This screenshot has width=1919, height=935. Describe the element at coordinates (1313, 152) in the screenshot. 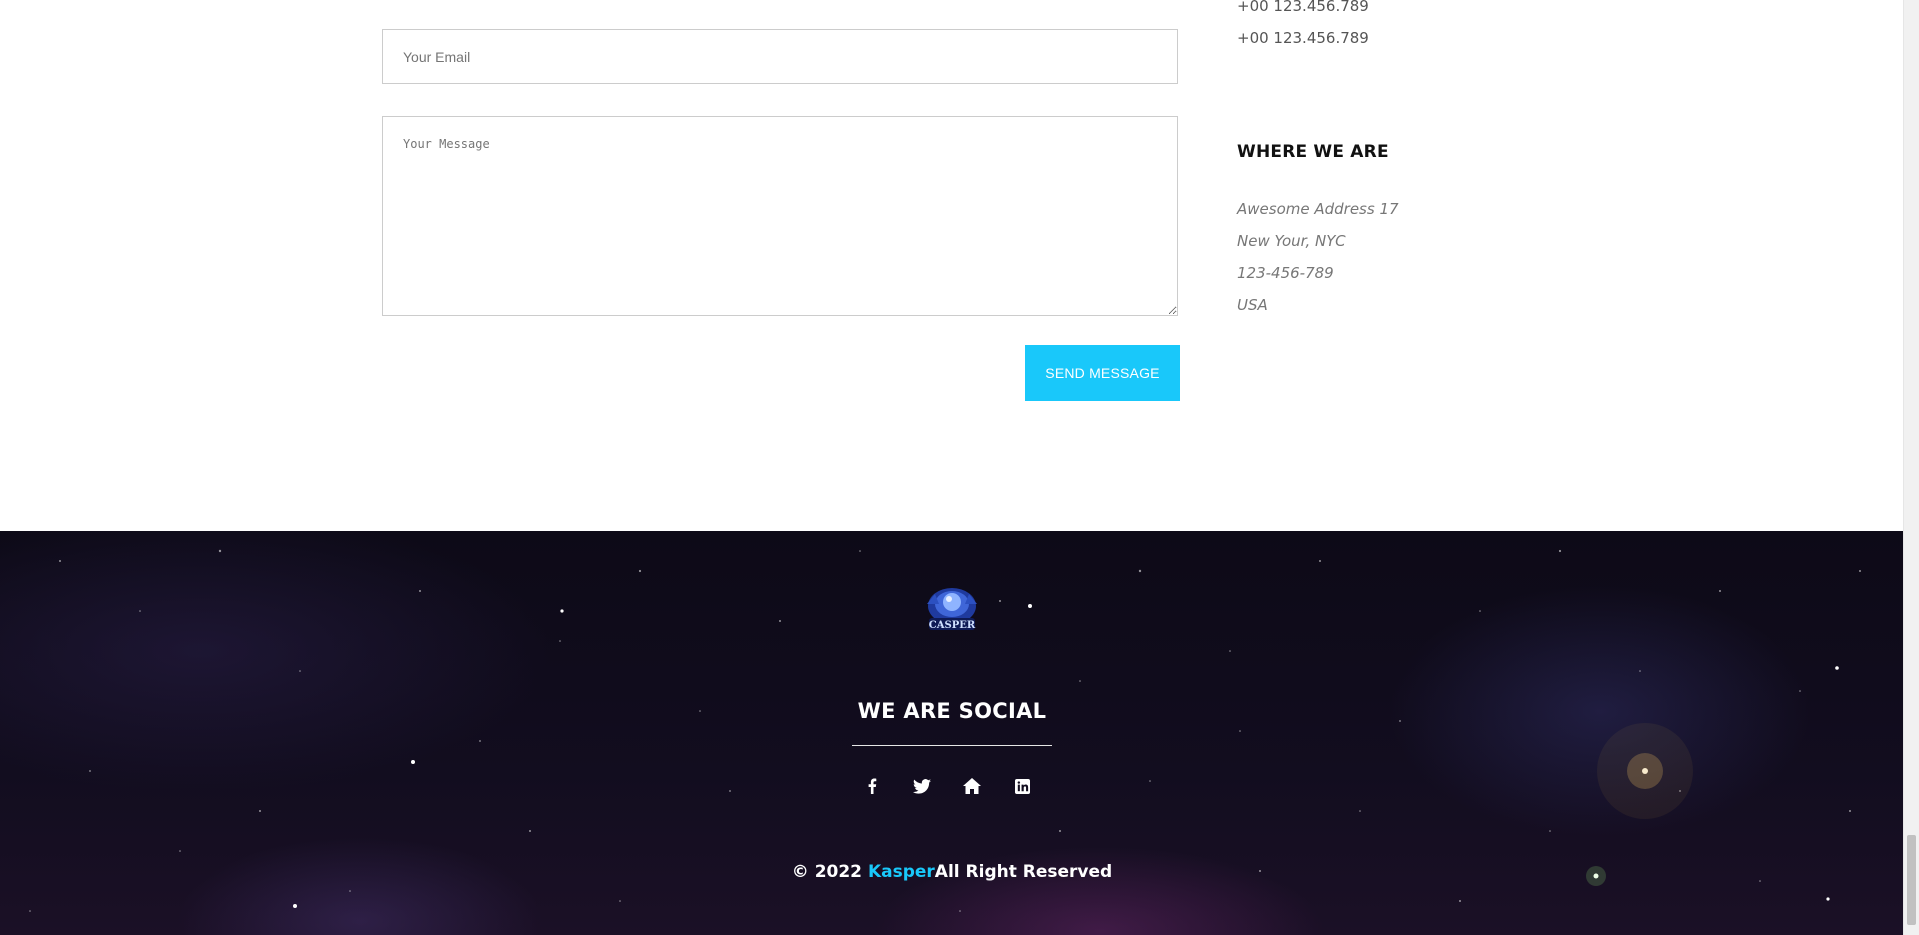

I see `where-we-are-heading: WHERE WE ARE` at that location.